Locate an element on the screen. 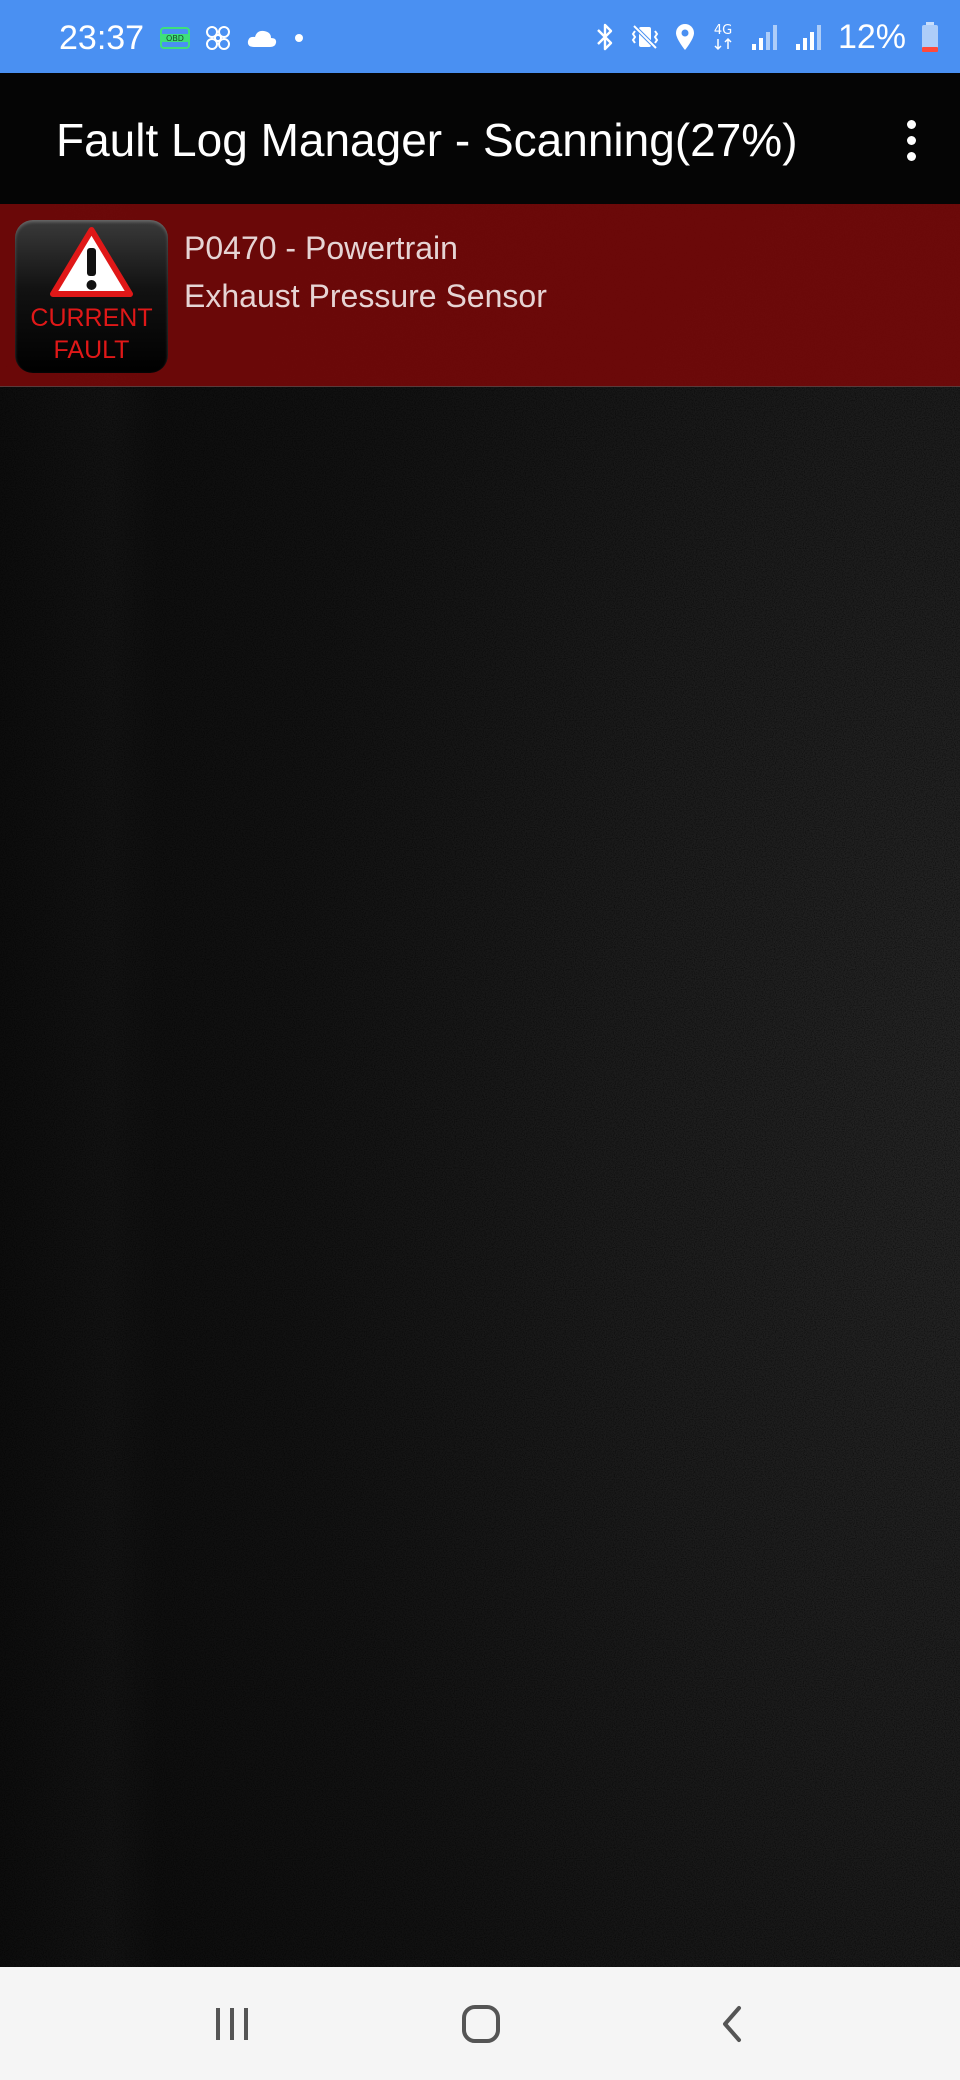  obd-icon: OBD is located at coordinates (175, 38).